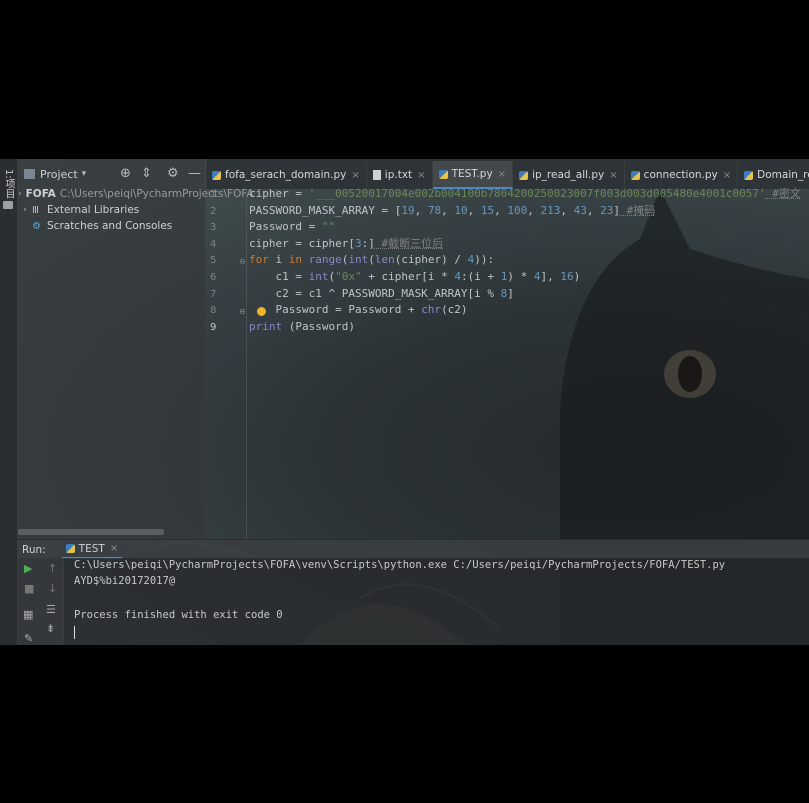 This screenshot has height=803, width=809. Describe the element at coordinates (125, 581) in the screenshot. I see `console-output-line: AYD$%bi20172017@` at that location.